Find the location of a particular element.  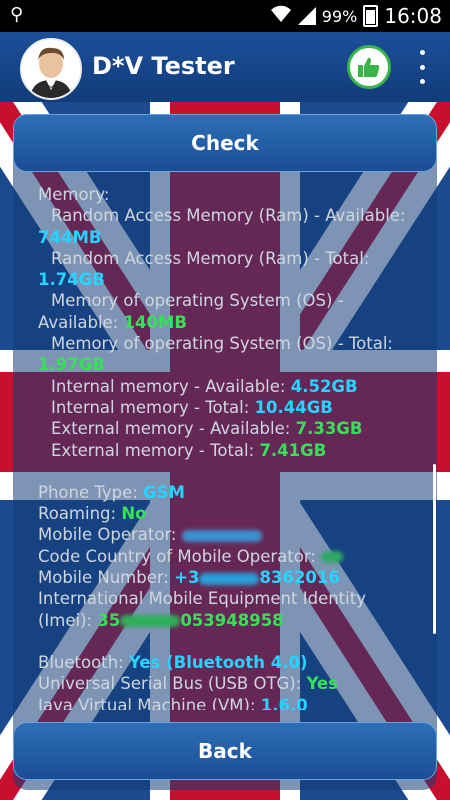

avatar is located at coordinates (51, 69).